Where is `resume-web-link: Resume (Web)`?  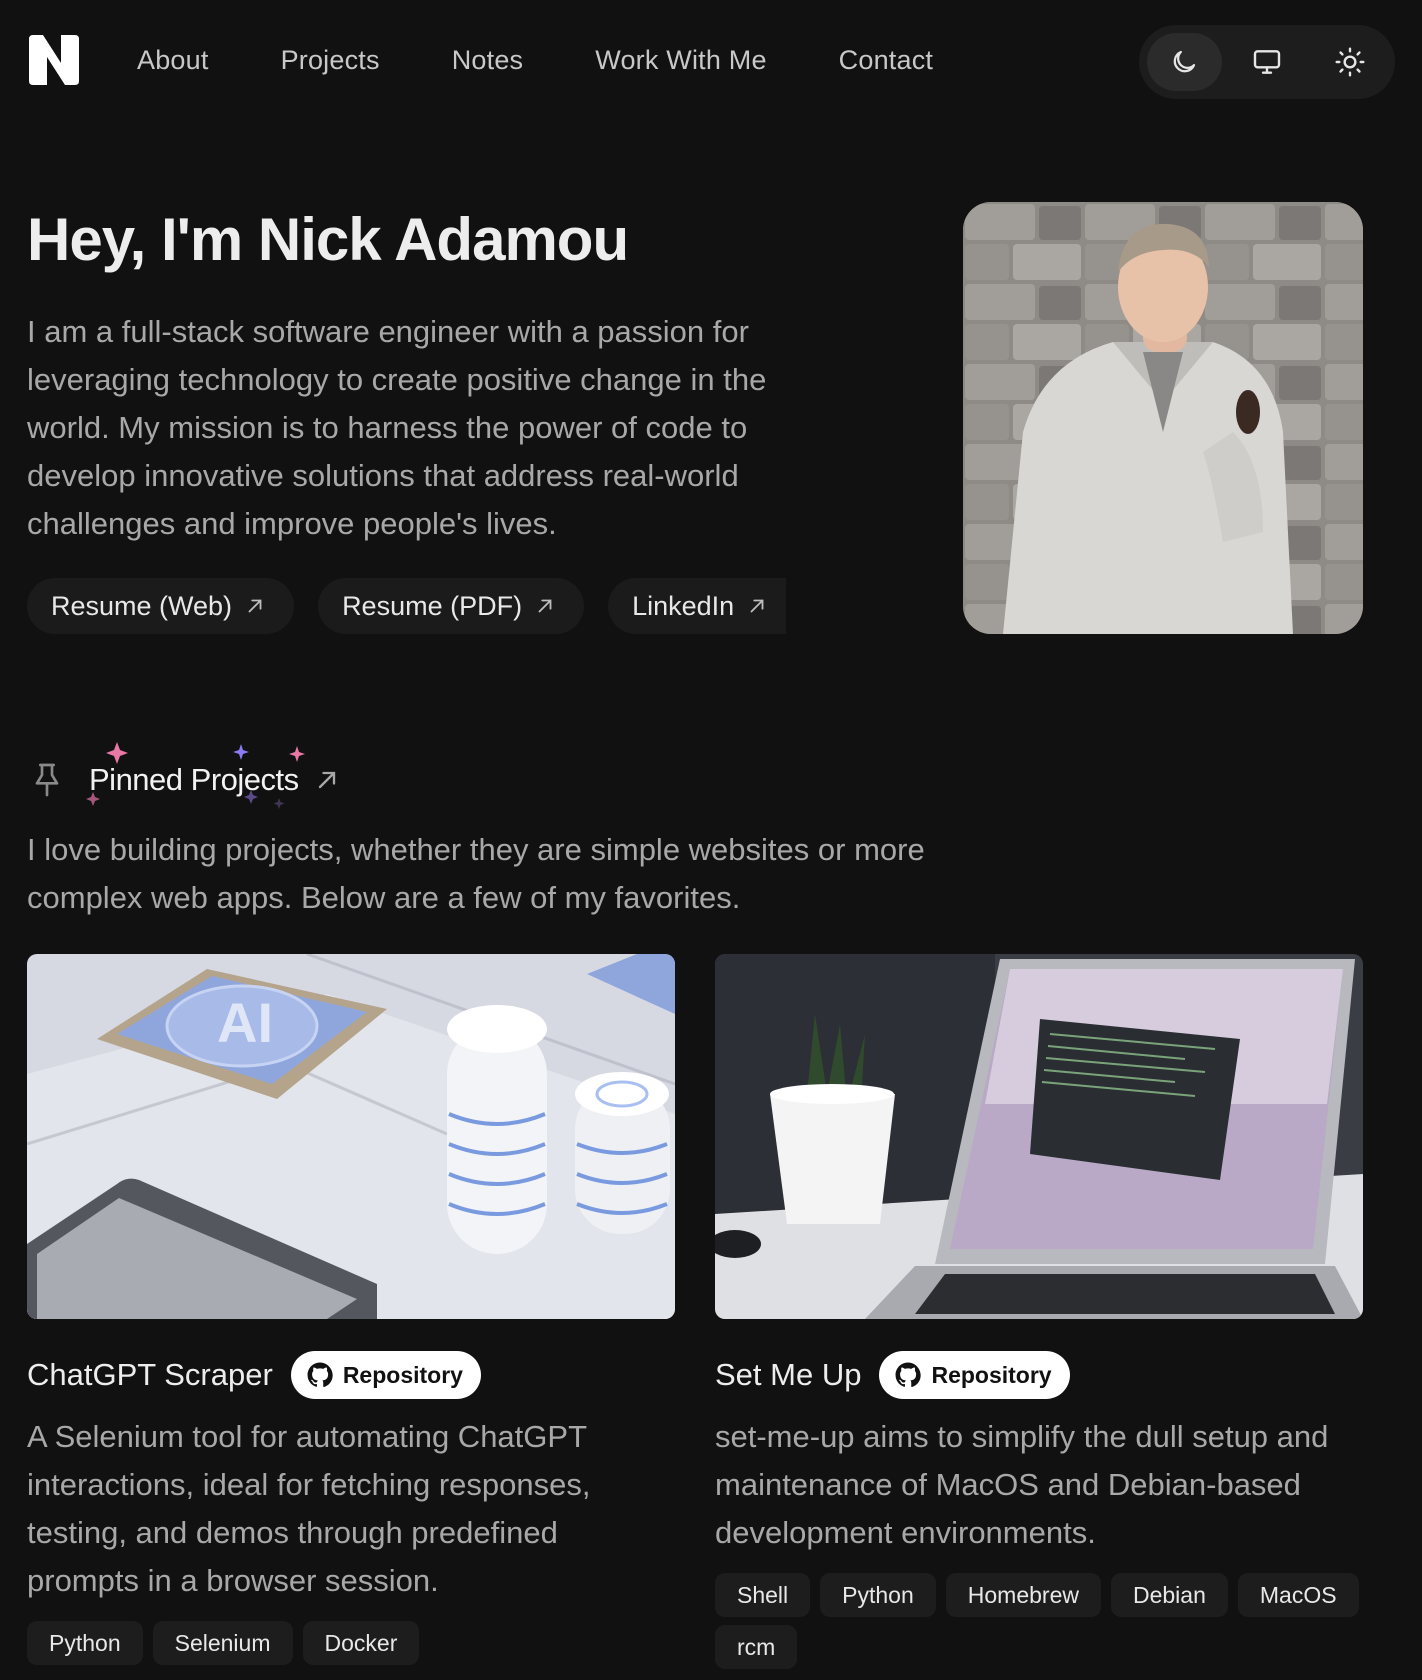 resume-web-link: Resume (Web) is located at coordinates (161, 606).